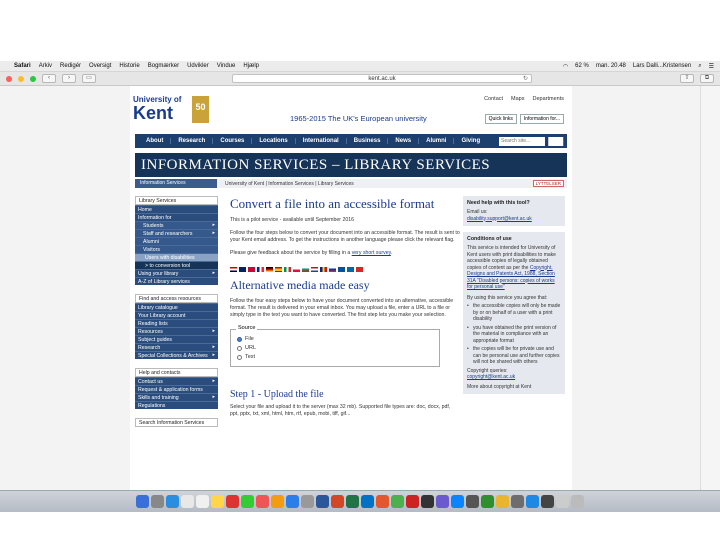  I want to click on sidebar-item: Visitors, so click(176, 249).